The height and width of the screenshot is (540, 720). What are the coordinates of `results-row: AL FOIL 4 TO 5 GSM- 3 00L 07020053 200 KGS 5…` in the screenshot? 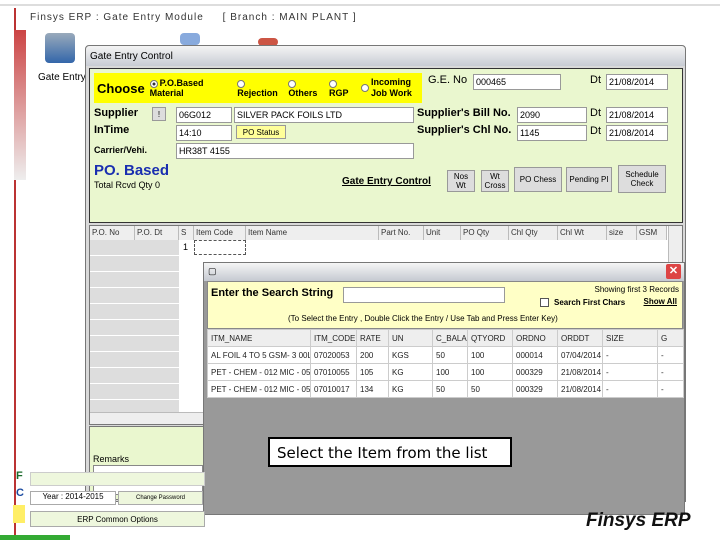 It's located at (445, 355).